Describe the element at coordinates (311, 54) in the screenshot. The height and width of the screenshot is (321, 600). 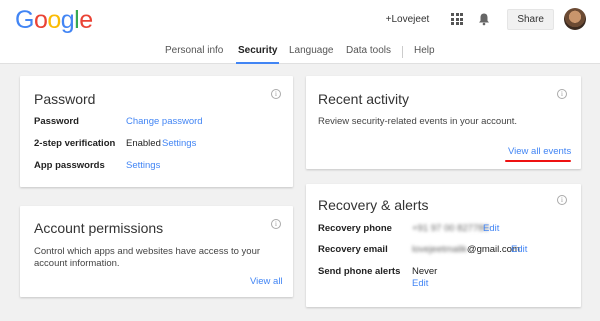
I see `tab-language: Language` at that location.